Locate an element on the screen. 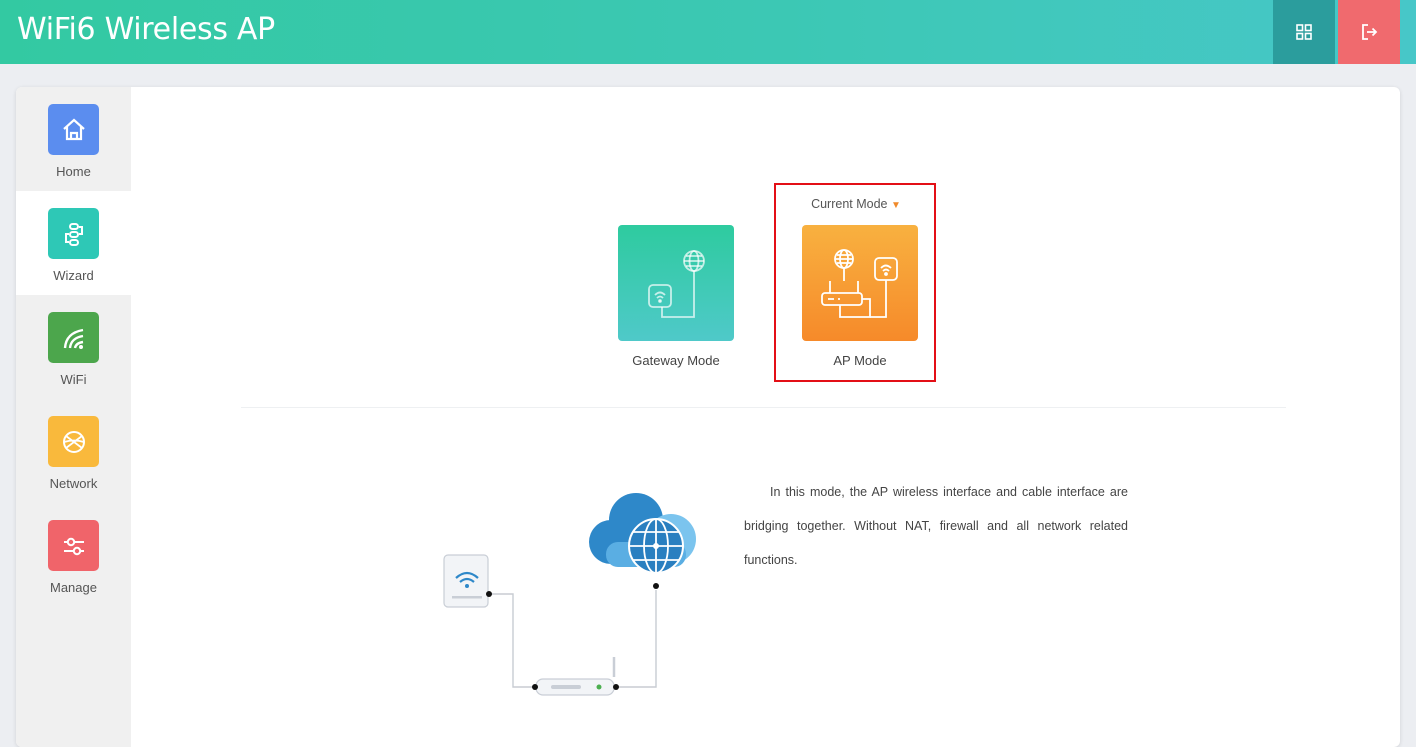 This screenshot has height=747, width=1416. apps-button is located at coordinates (1304, 32).